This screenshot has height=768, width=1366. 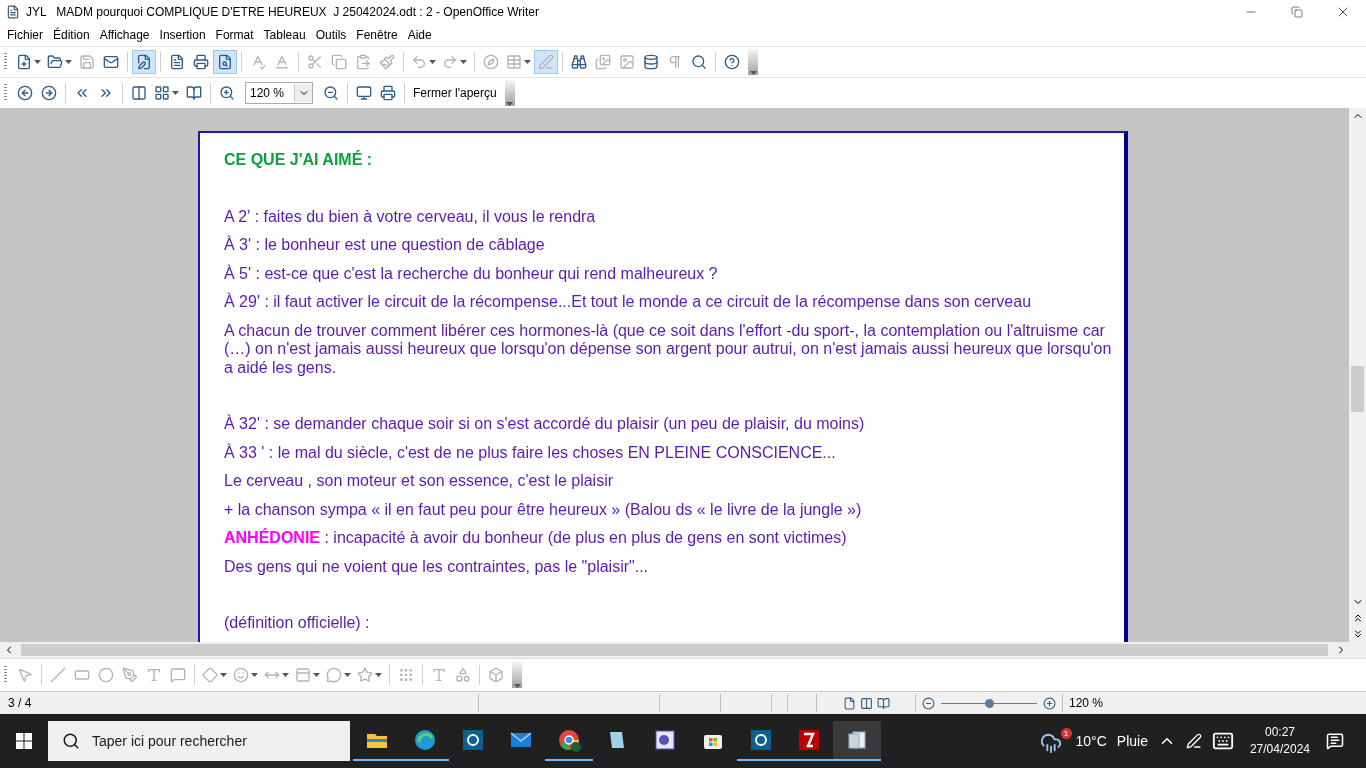 What do you see at coordinates (201, 62) in the screenshot?
I see `printer-icon` at bounding box center [201, 62].